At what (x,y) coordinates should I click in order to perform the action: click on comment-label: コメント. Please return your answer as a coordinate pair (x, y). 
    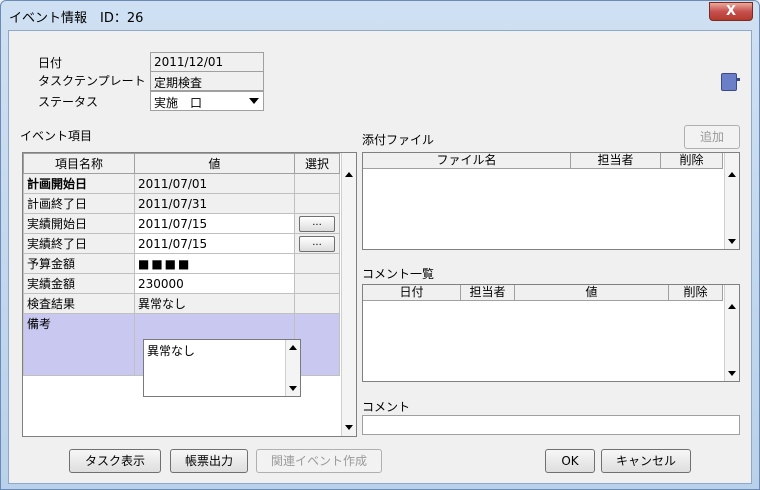
    Looking at the image, I should click on (386, 407).